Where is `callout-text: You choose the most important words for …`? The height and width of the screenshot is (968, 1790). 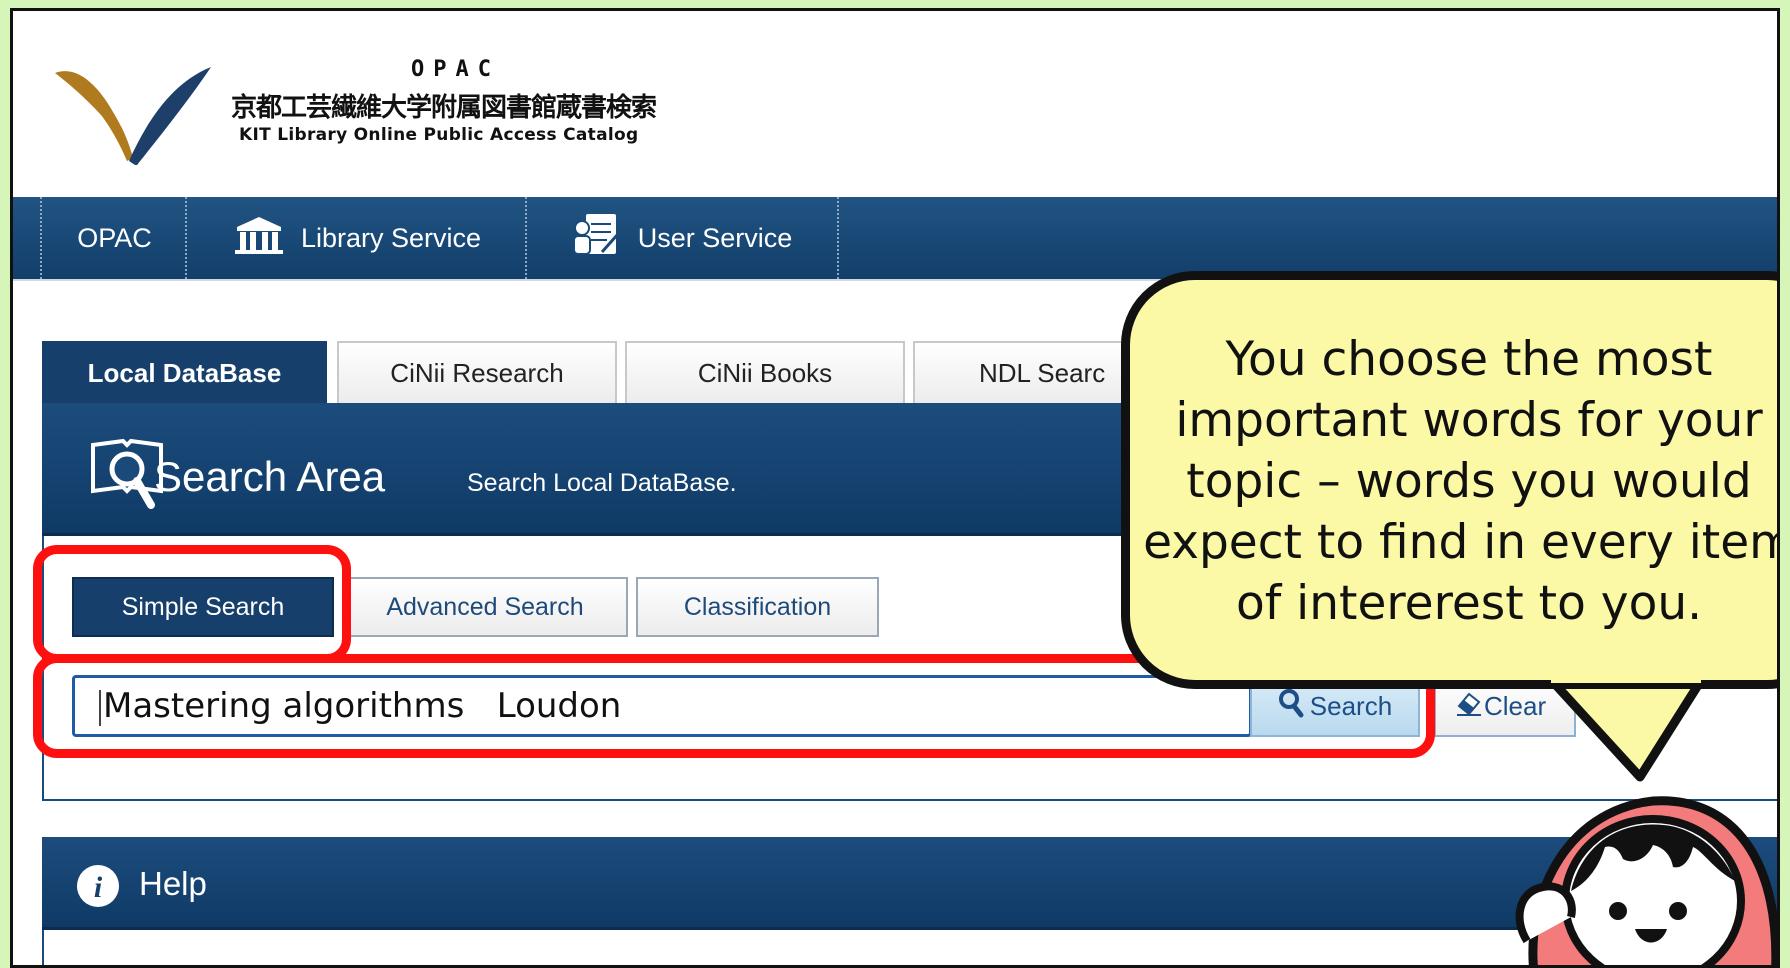 callout-text: You choose the most important words for … is located at coordinates (1461, 481).